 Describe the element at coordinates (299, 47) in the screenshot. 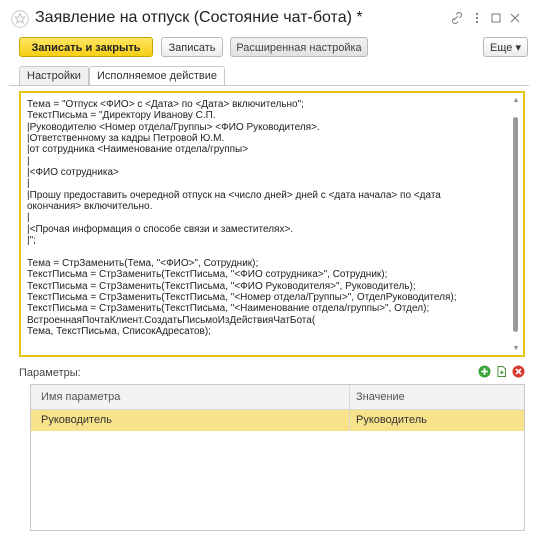

I see `advanced-settings-button: Расширенная настройка` at that location.